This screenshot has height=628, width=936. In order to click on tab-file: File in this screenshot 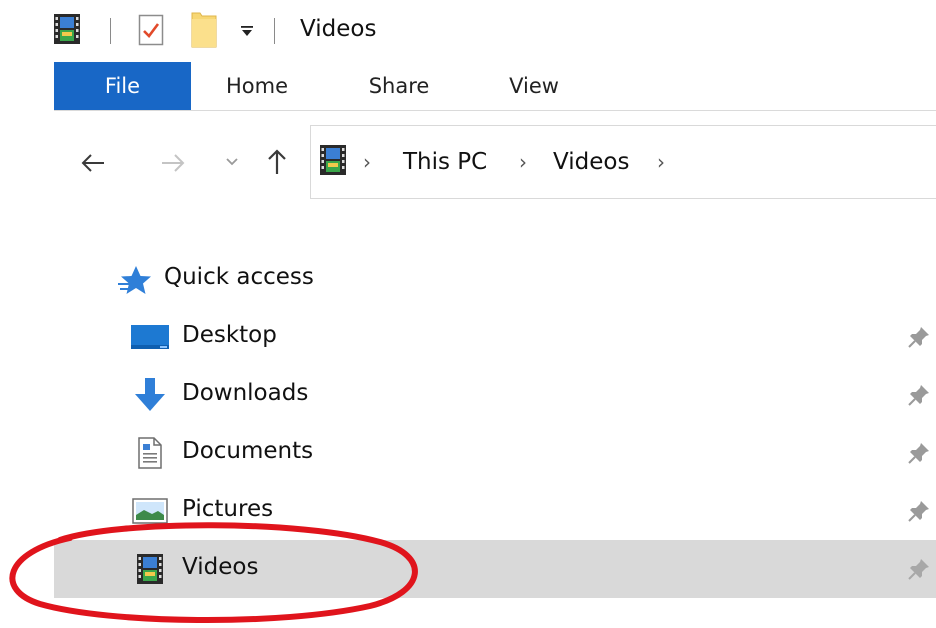, I will do `click(122, 86)`.